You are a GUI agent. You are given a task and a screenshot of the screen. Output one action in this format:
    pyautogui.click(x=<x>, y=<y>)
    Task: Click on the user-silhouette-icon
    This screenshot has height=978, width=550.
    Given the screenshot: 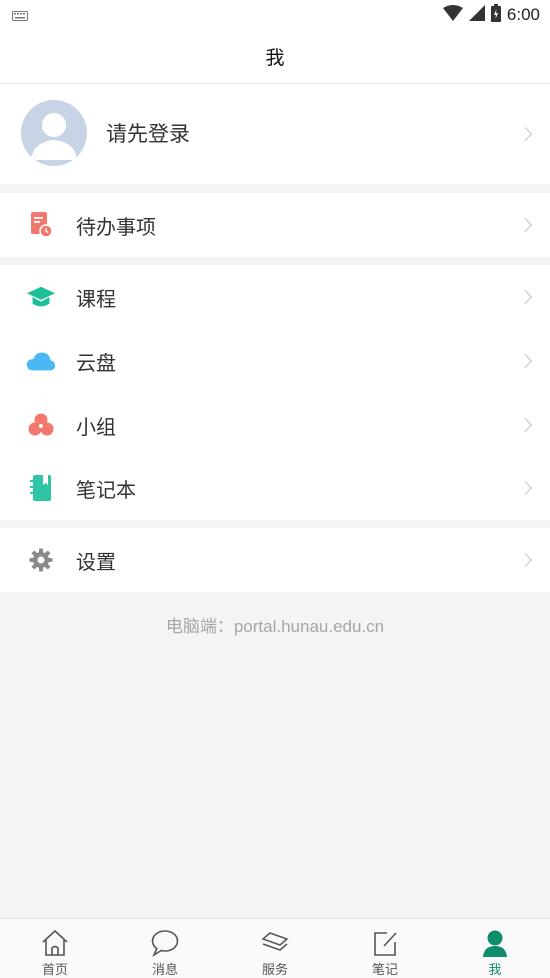 What is the action you would take?
    pyautogui.click(x=54, y=136)
    